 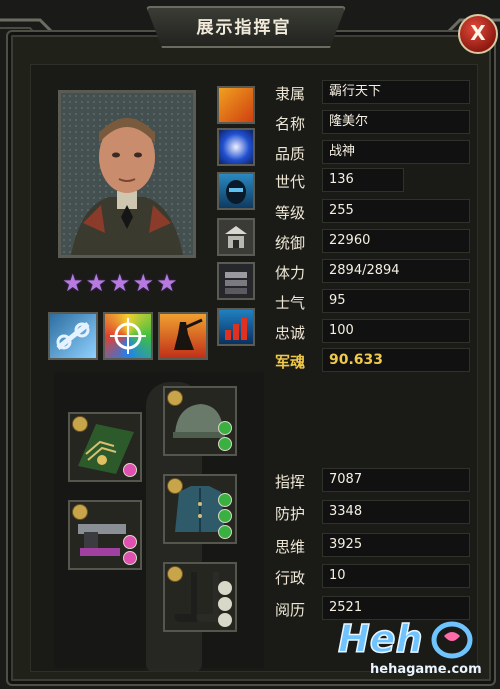 What do you see at coordinates (396, 360) in the screenshot?
I see `info-value: 90.633` at bounding box center [396, 360].